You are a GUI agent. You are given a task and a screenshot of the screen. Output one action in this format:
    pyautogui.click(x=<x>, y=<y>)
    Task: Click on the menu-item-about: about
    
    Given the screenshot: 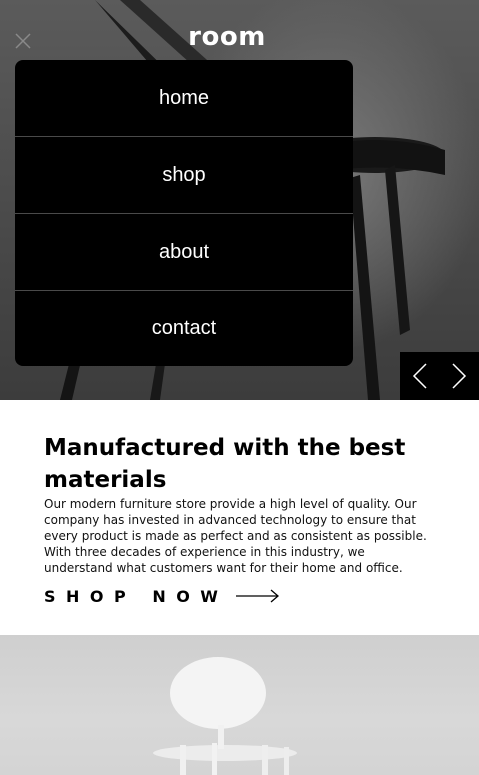 What is the action you would take?
    pyautogui.click(x=184, y=252)
    